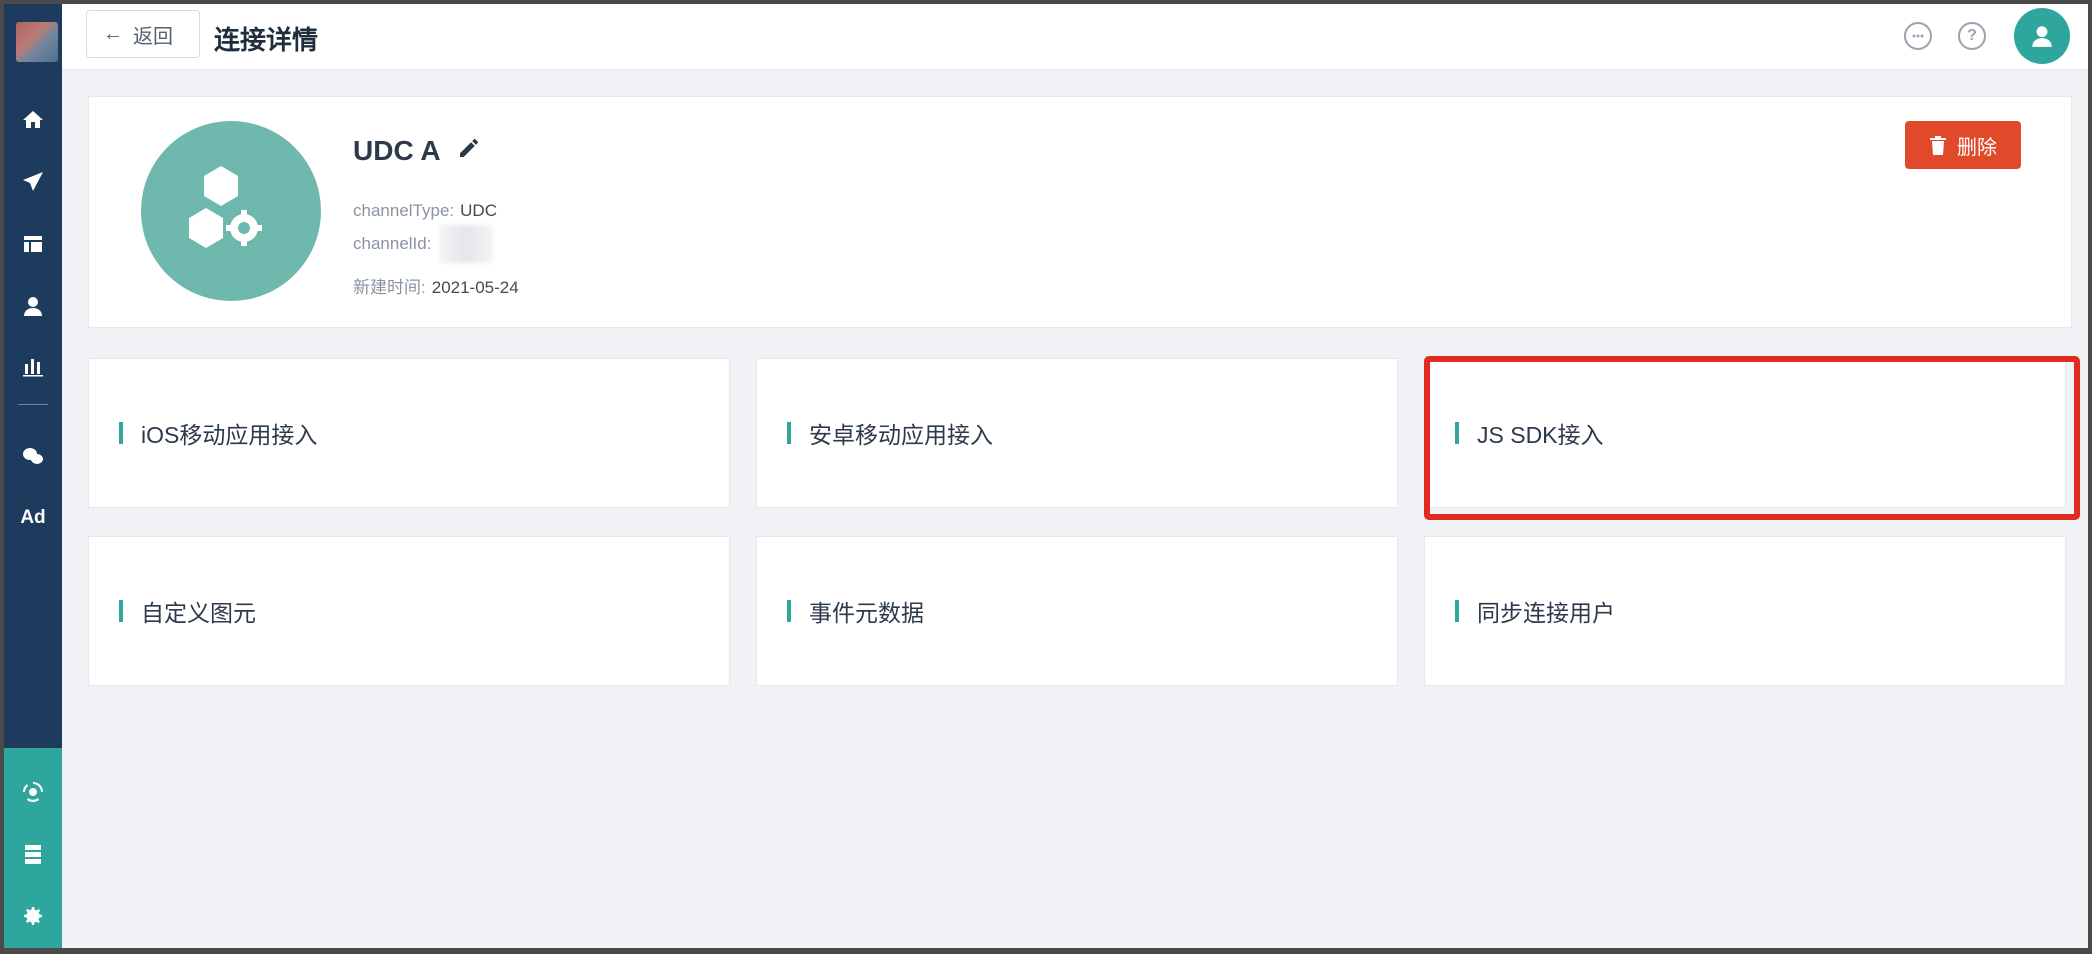 Image resolution: width=2092 pixels, height=954 pixels. I want to click on channel-name: UDC A, so click(417, 151).